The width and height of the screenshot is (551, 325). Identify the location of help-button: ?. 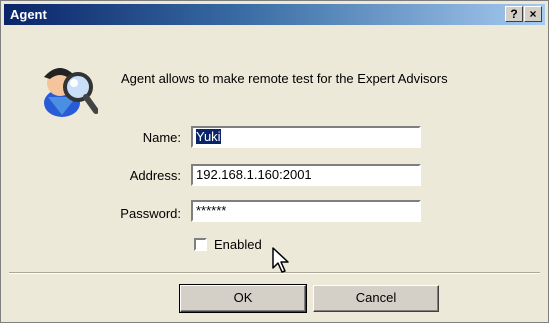
(514, 14).